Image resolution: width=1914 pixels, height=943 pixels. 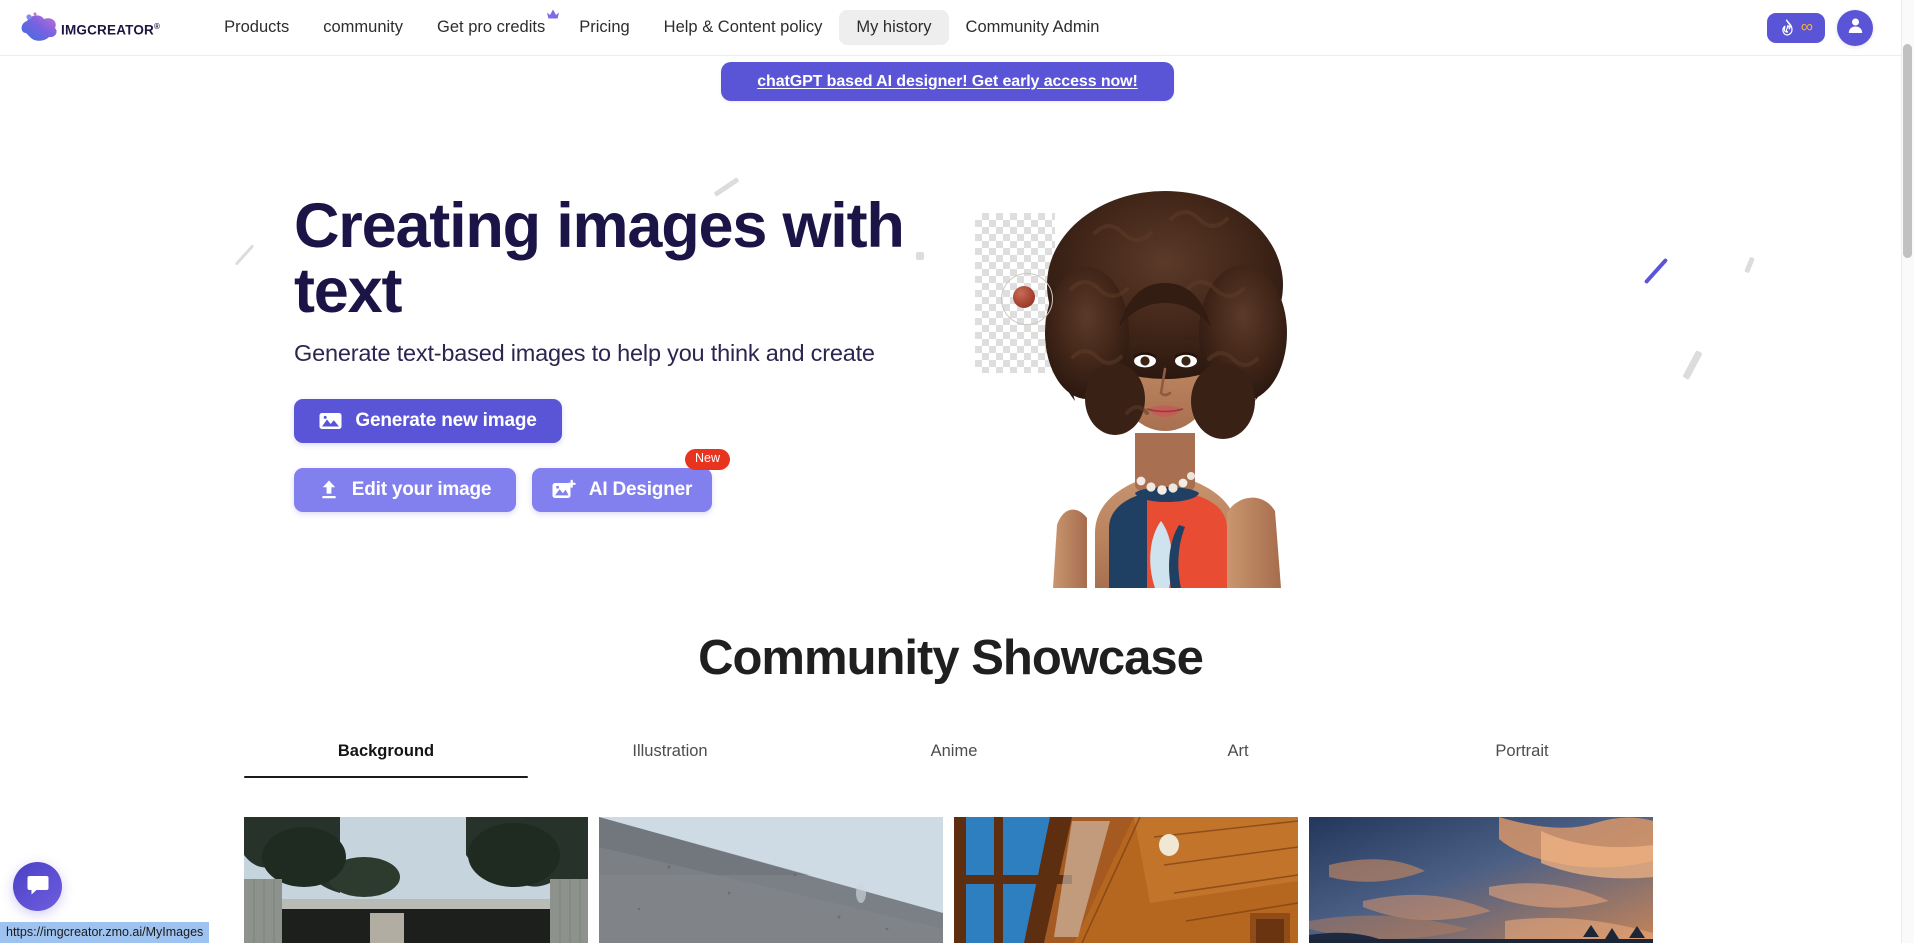 I want to click on avatar, so click(x=1855, y=27).